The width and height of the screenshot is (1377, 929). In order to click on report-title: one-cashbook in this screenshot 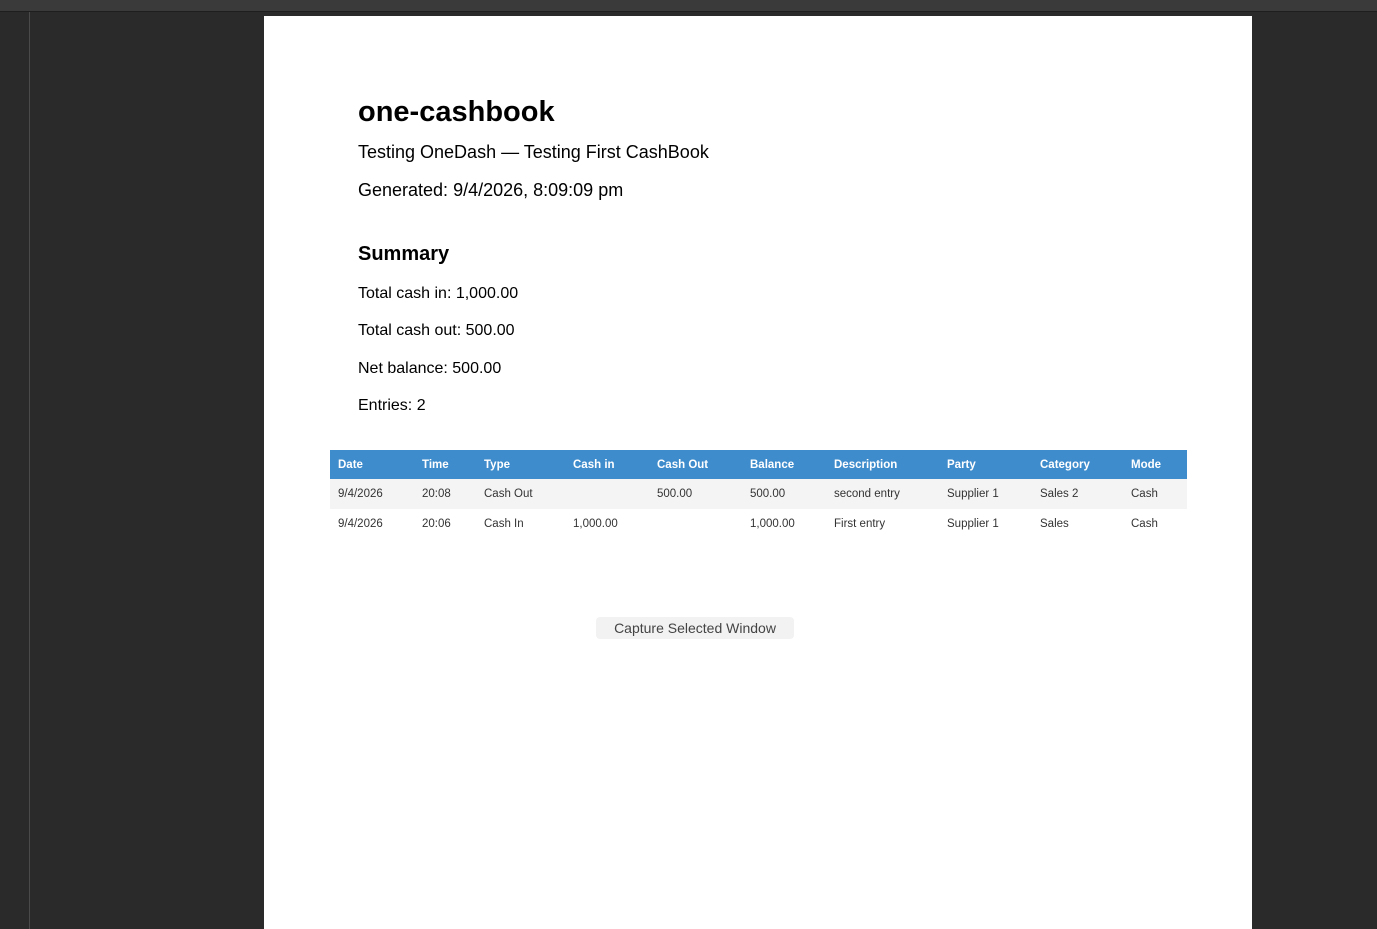, I will do `click(456, 112)`.